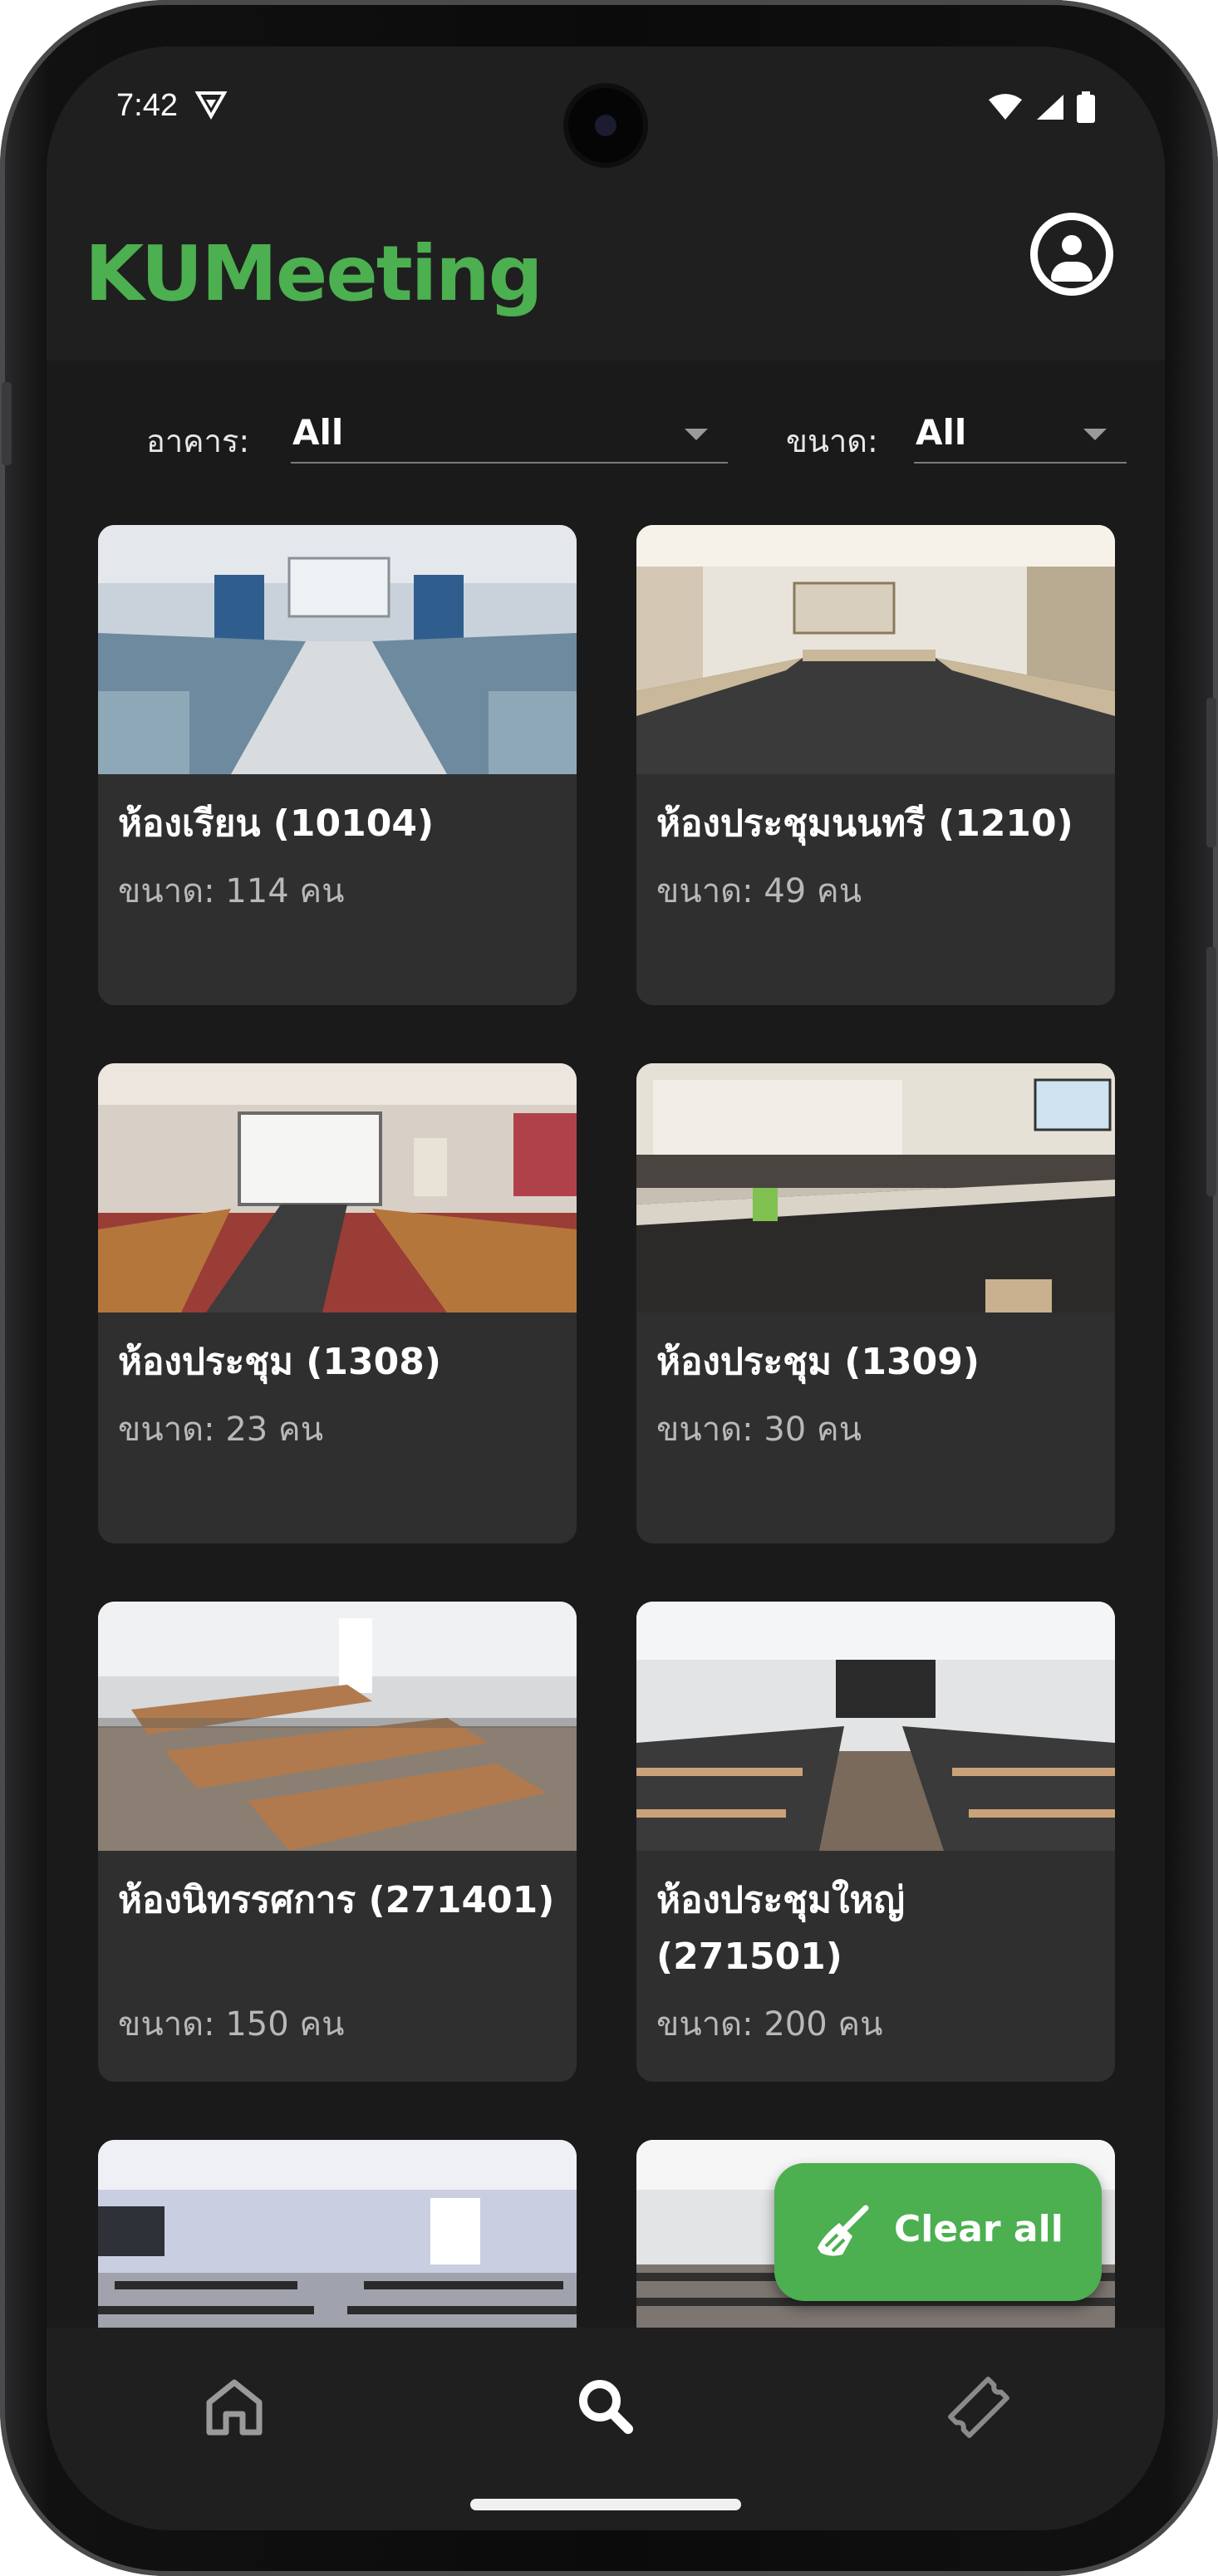 Image resolution: width=1218 pixels, height=2576 pixels. I want to click on room-name: ห้องประชุมนนทรี (1210), so click(865, 823).